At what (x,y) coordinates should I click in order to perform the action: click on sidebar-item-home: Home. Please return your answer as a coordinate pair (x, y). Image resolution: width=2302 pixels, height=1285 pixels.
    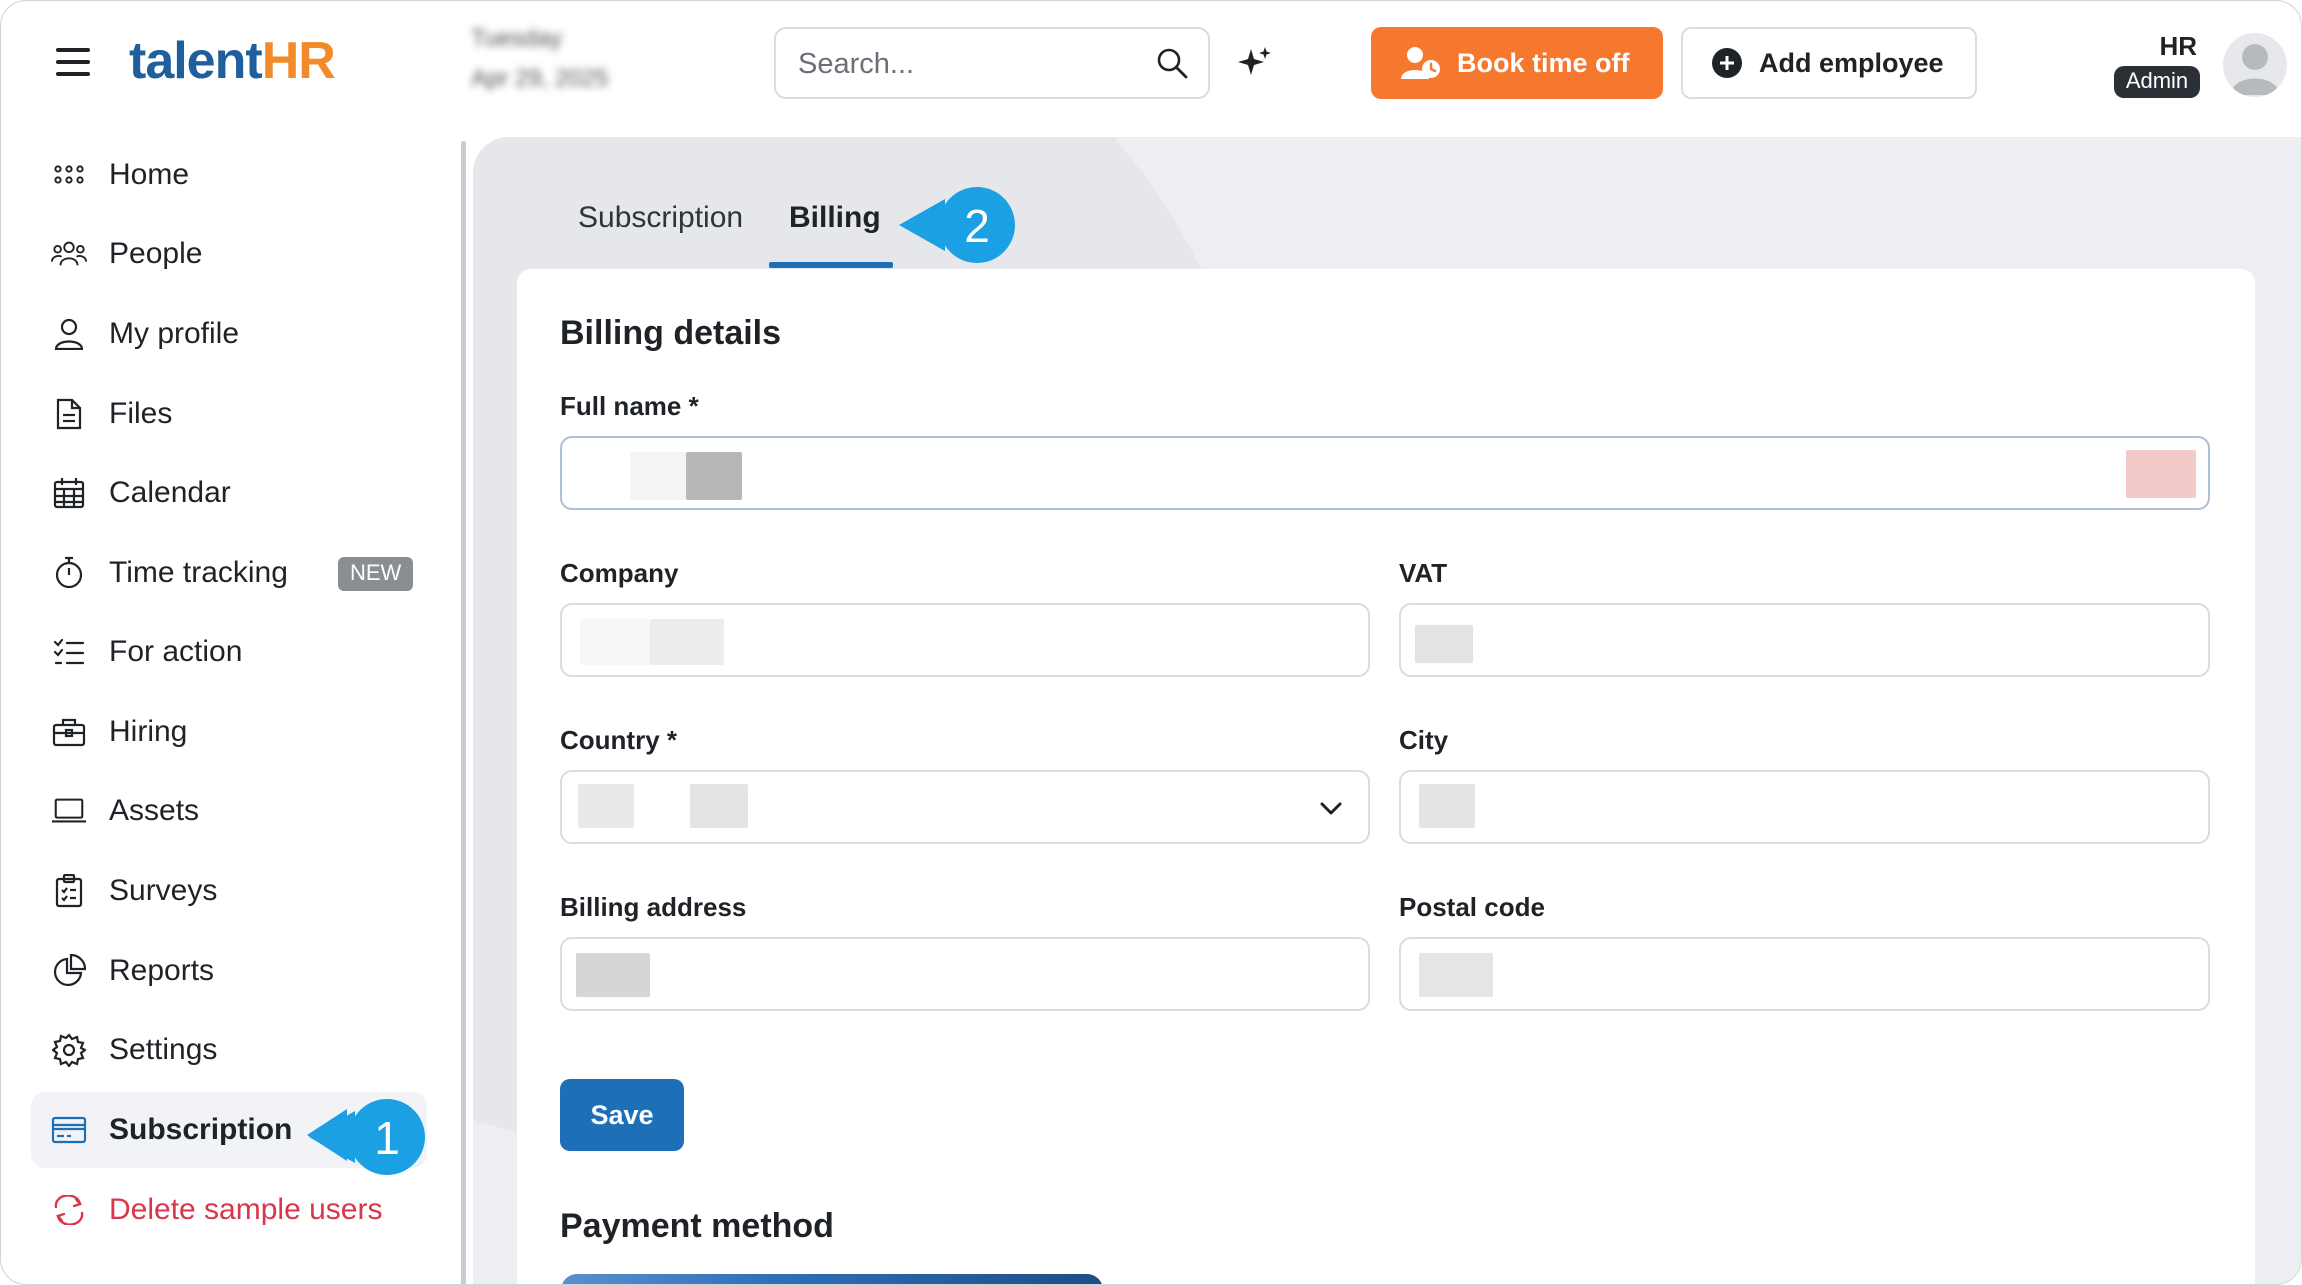
    Looking at the image, I should click on (229, 175).